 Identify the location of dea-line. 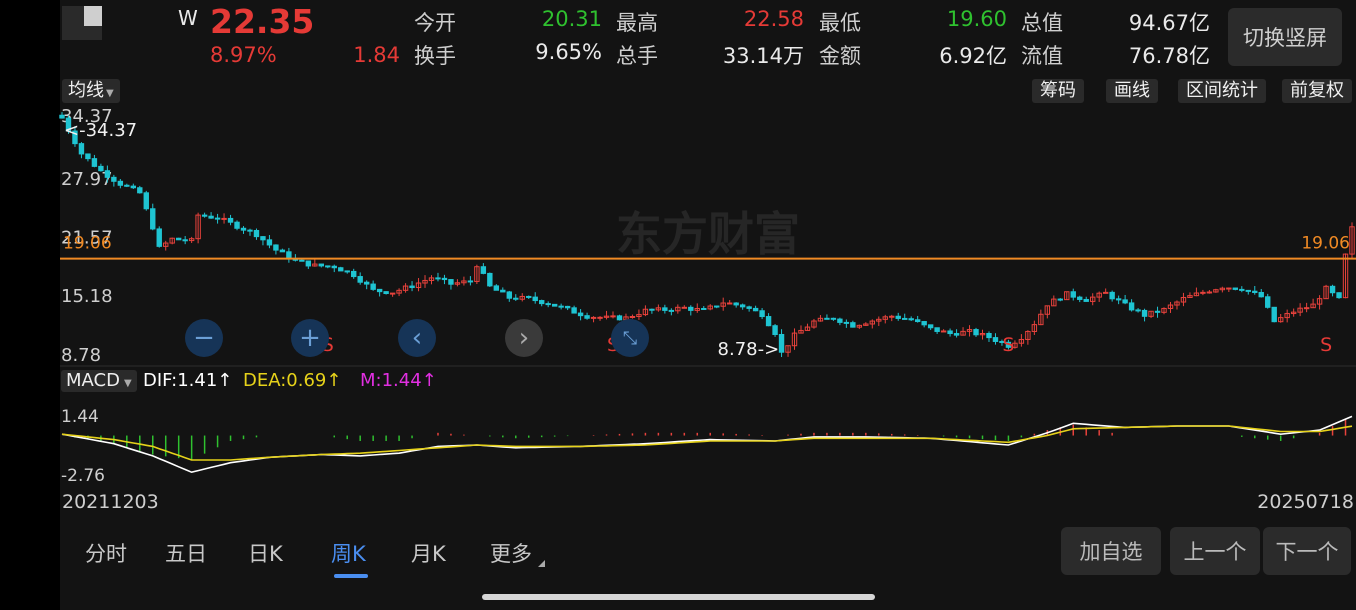
(707, 443).